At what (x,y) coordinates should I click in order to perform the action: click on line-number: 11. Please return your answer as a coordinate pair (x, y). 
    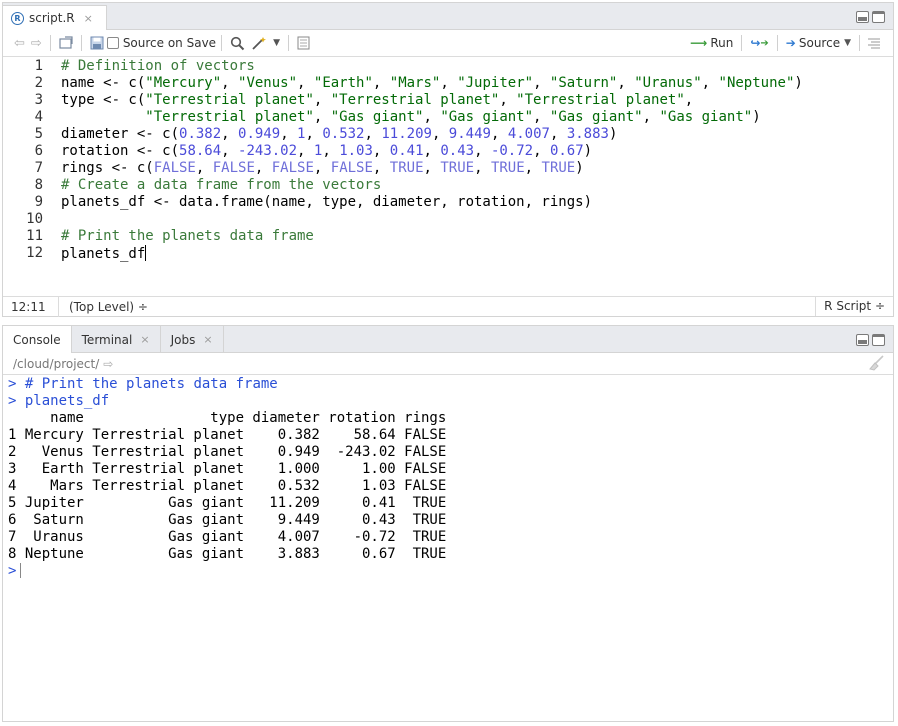
    Looking at the image, I should click on (34, 236).